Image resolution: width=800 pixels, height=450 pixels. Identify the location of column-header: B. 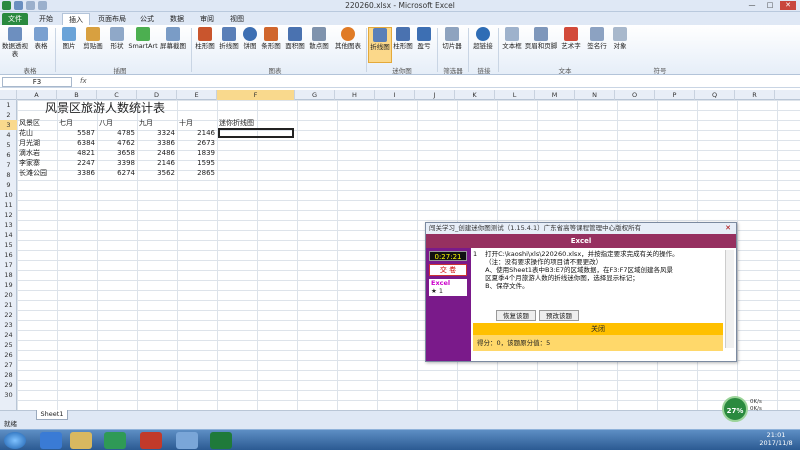
(77, 95).